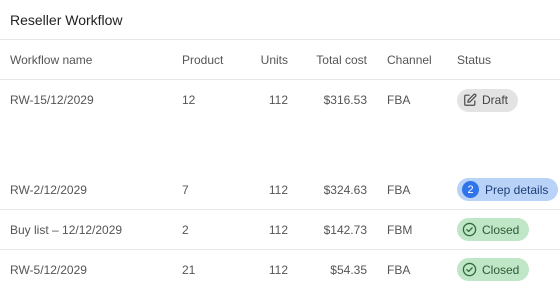 The width and height of the screenshot is (560, 290). I want to click on status-cell: Draft, so click(508, 100).